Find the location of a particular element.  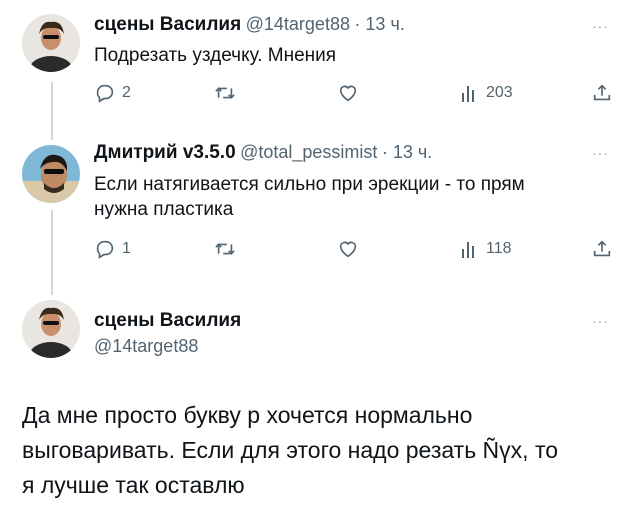

main-tweet-text-line: Да мне просто букву р хочется нормально is located at coordinates (247, 415).